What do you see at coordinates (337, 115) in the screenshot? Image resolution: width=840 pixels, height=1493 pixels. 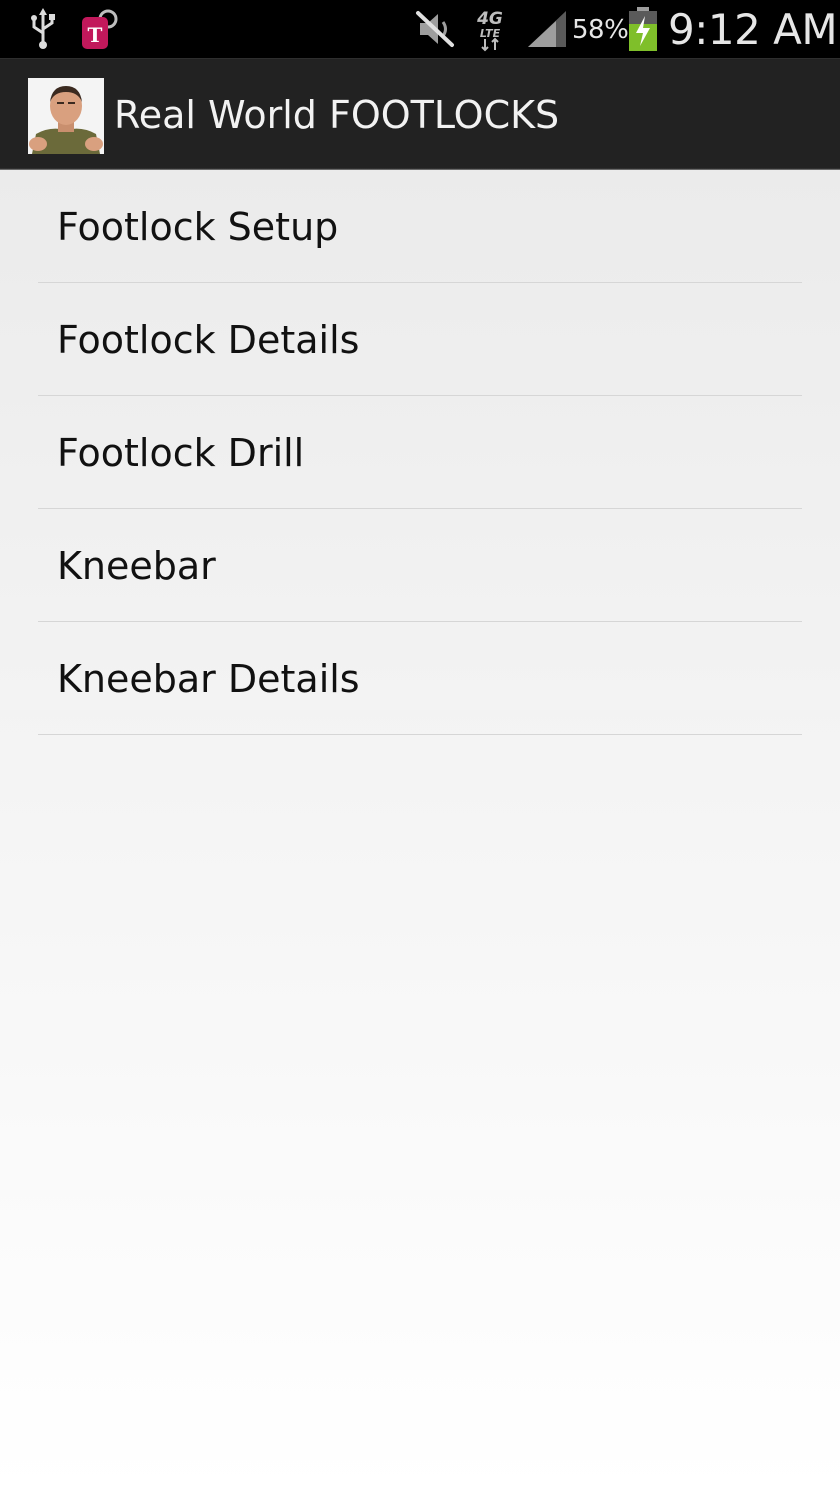 I see `app-title: Real World FOOTLOCKS` at bounding box center [337, 115].